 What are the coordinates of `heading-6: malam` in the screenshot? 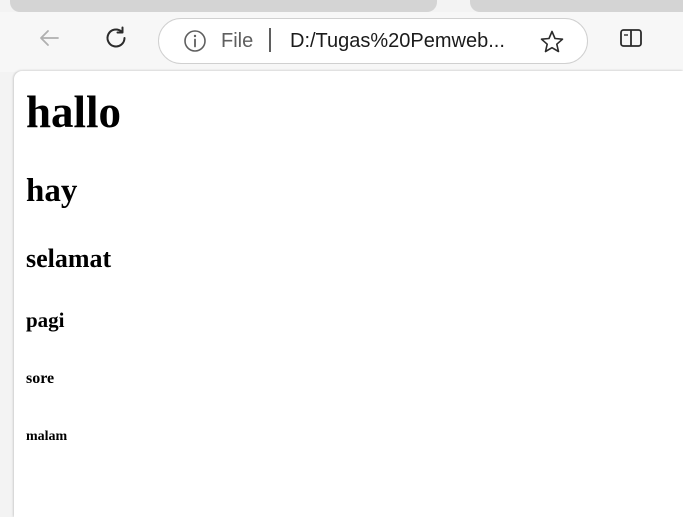 It's located at (47, 436).